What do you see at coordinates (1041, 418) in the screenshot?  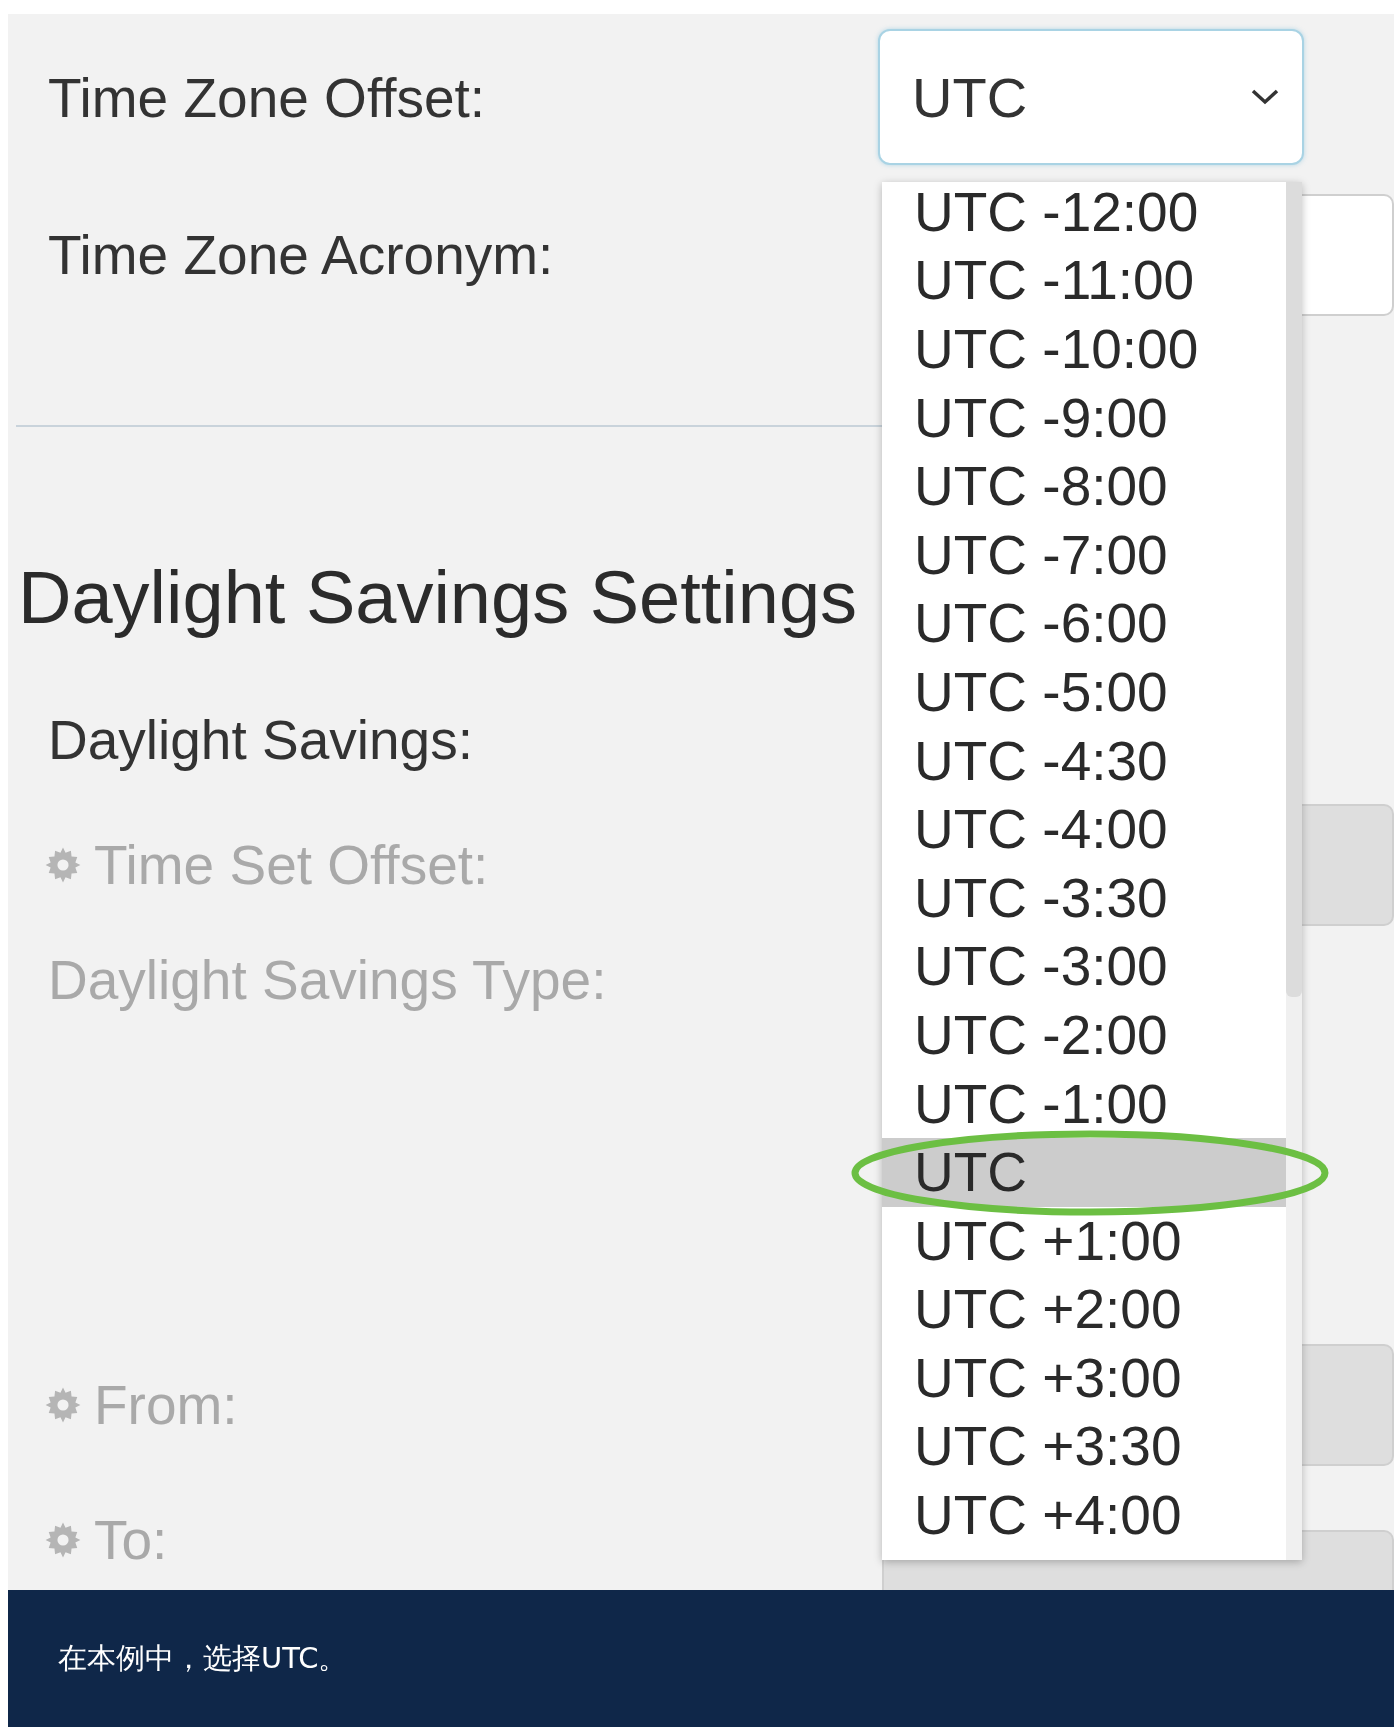 I see `dropdown-option: UTC -9:00` at bounding box center [1041, 418].